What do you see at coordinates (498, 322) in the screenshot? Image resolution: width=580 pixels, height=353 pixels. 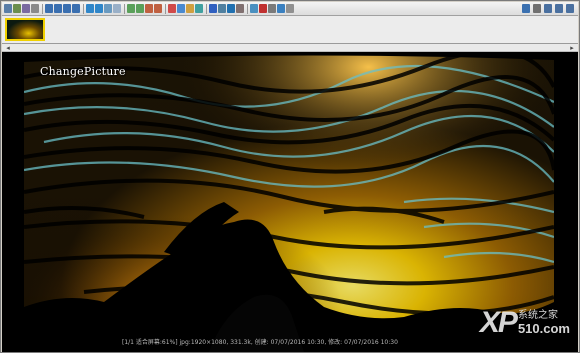 I see `watermark-xp: XP` at bounding box center [498, 322].